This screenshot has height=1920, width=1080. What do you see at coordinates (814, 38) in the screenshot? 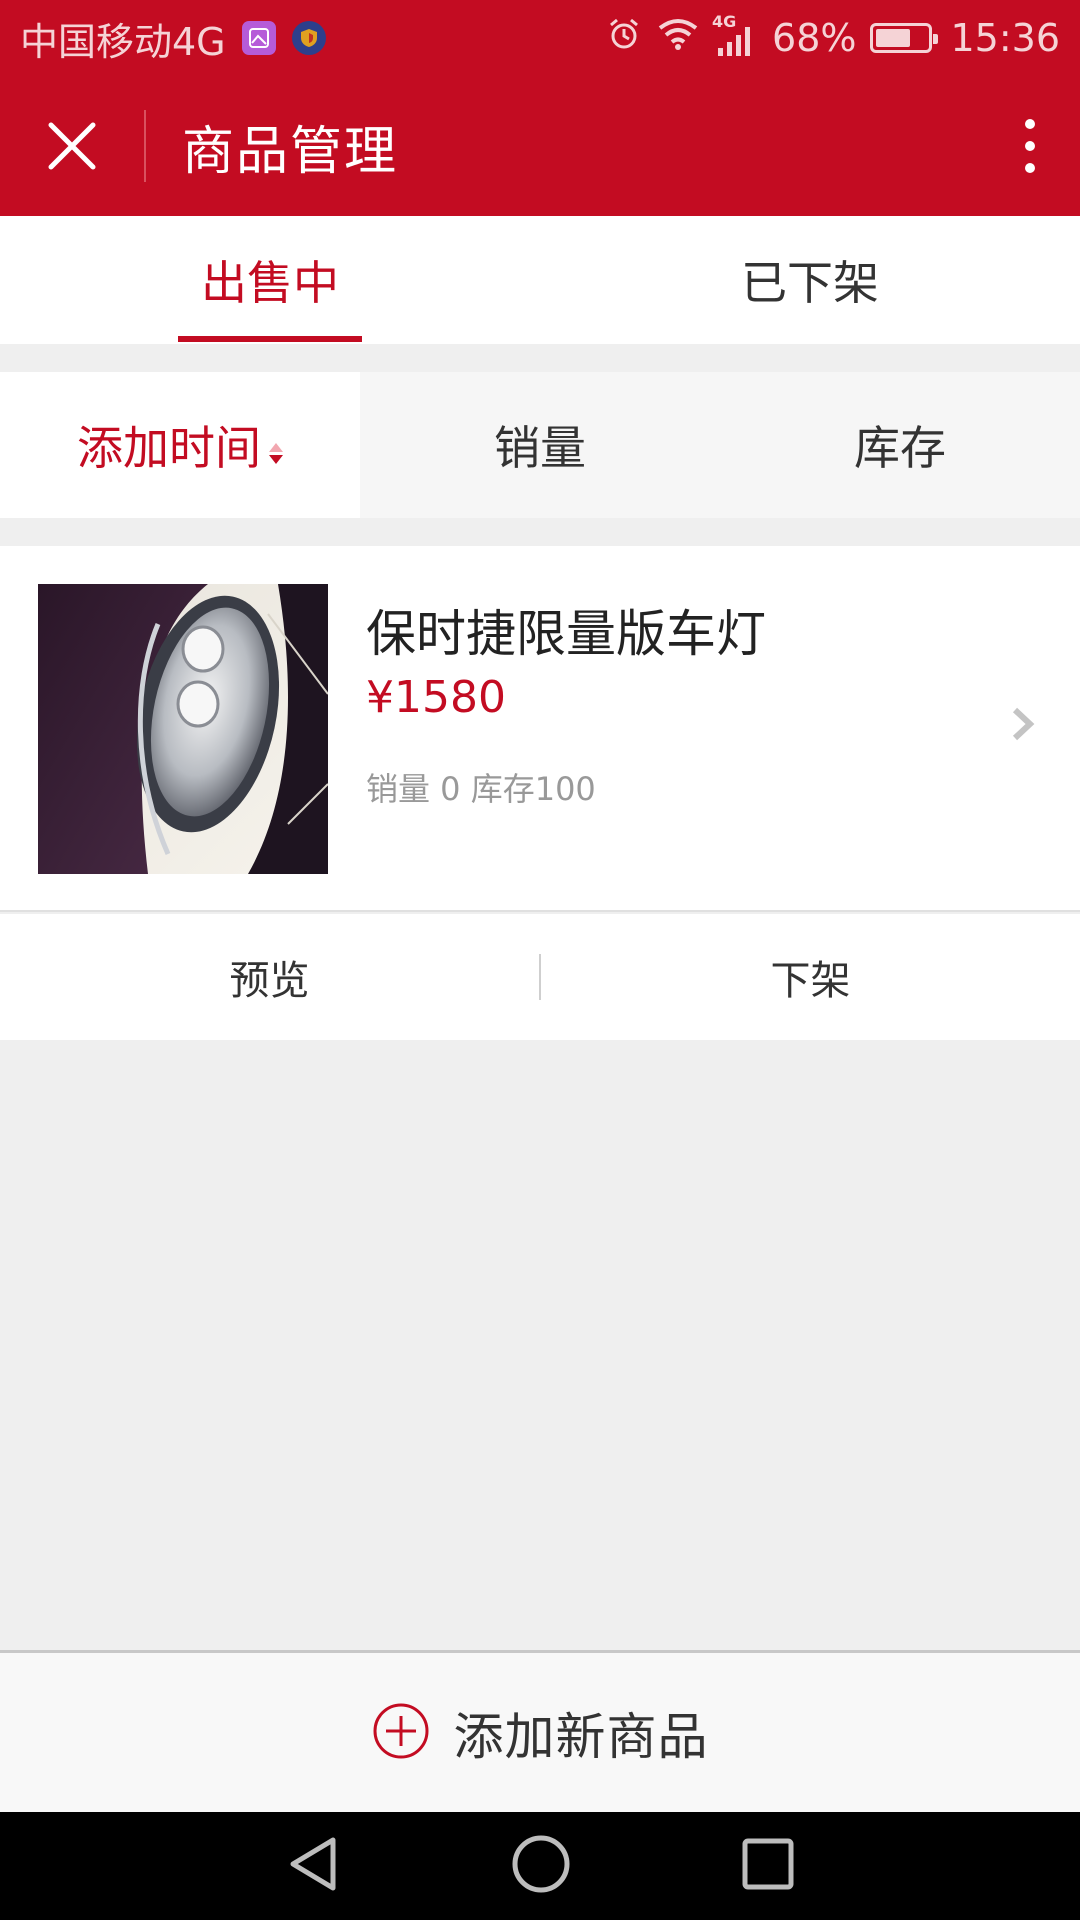
I see `battery-percent: 68%` at bounding box center [814, 38].